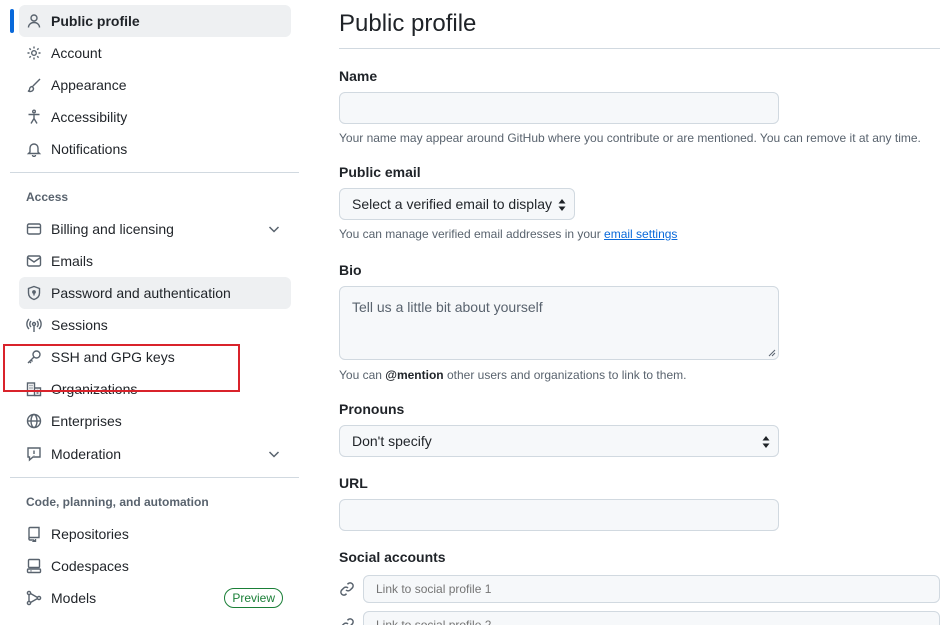 This screenshot has width=940, height=625. What do you see at coordinates (155, 85) in the screenshot?
I see `sidebar-item-appearance: Appearance` at bounding box center [155, 85].